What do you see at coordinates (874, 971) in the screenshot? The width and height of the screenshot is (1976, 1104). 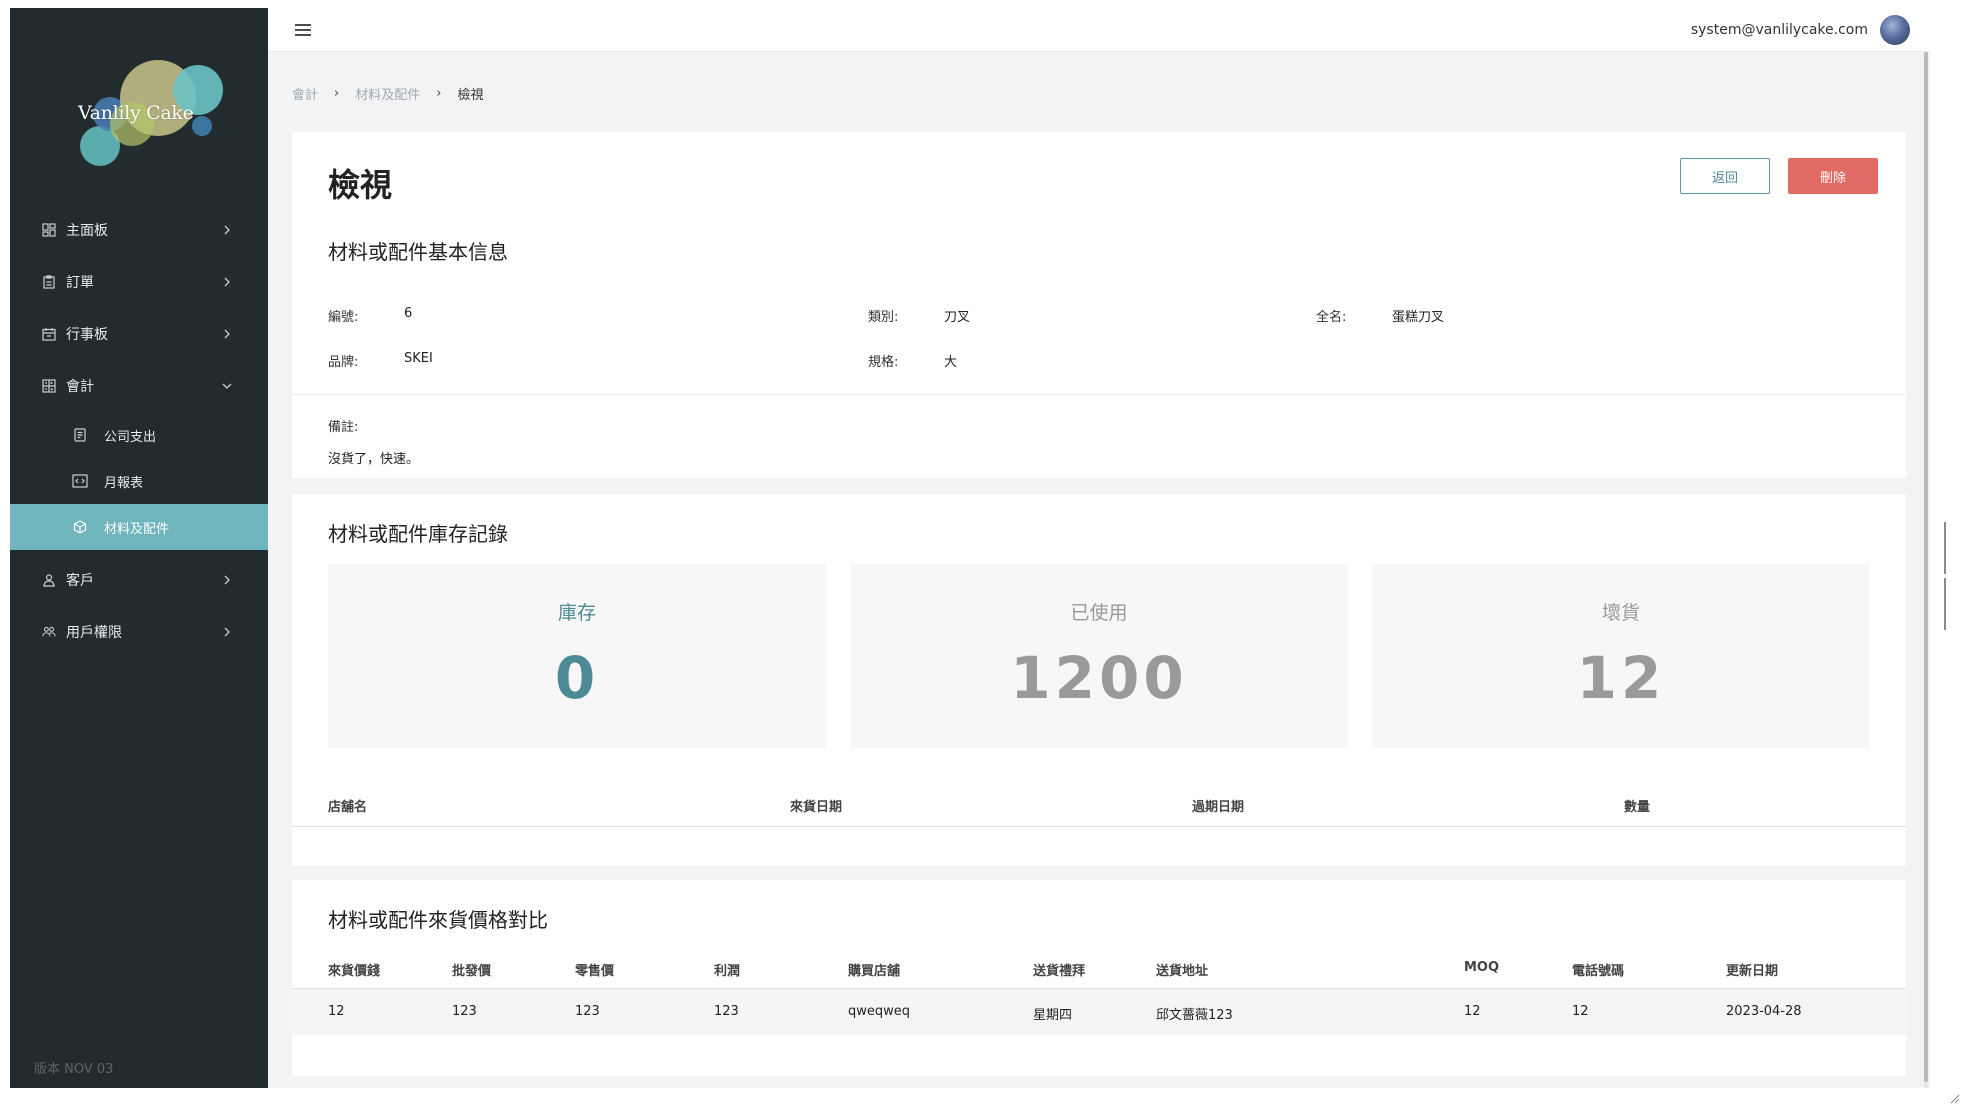 I see `column-header: 購買店舖` at bounding box center [874, 971].